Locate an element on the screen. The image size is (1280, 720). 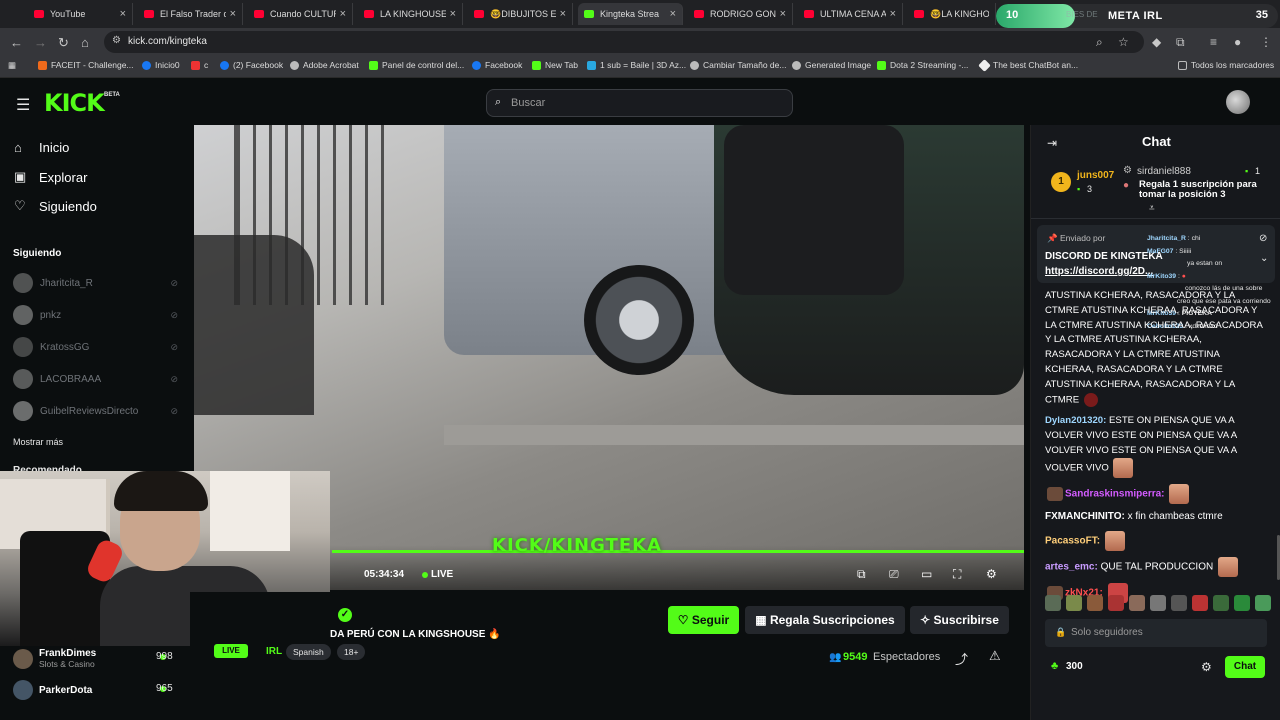
theater-icon: ▭ is located at coordinates (926, 574).